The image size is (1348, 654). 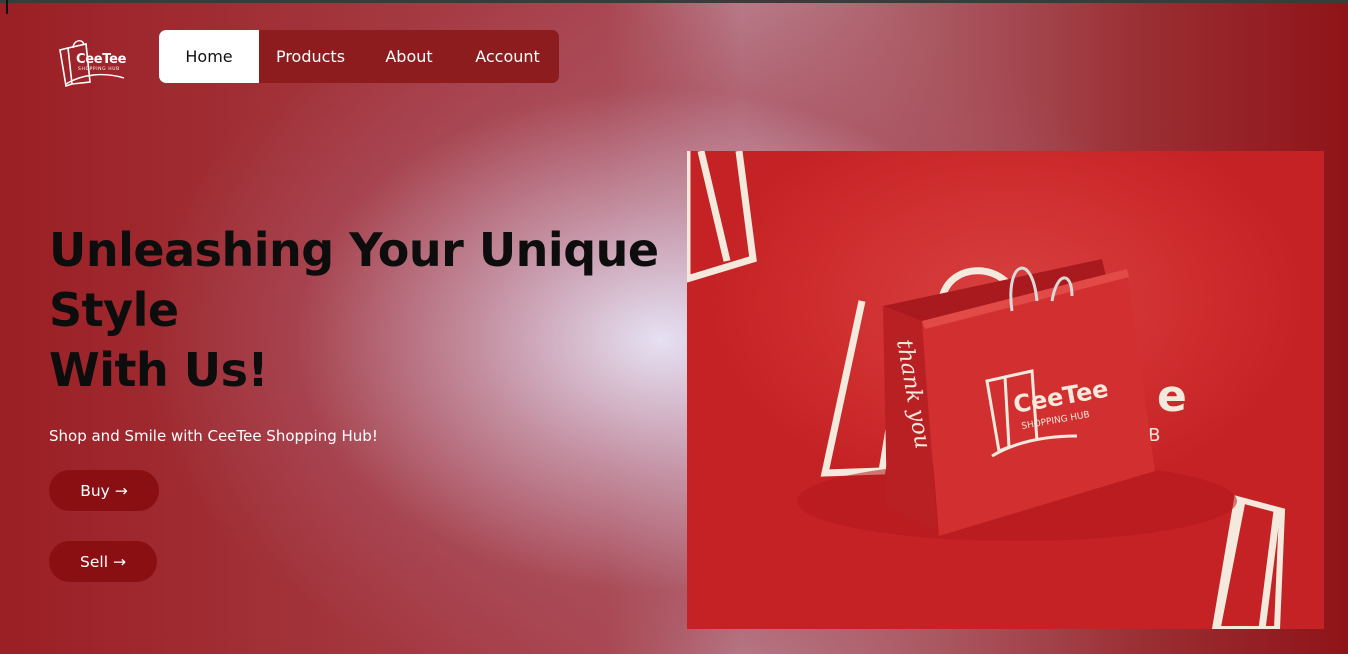 I want to click on brand-name: CeeTee, so click(x=101, y=59).